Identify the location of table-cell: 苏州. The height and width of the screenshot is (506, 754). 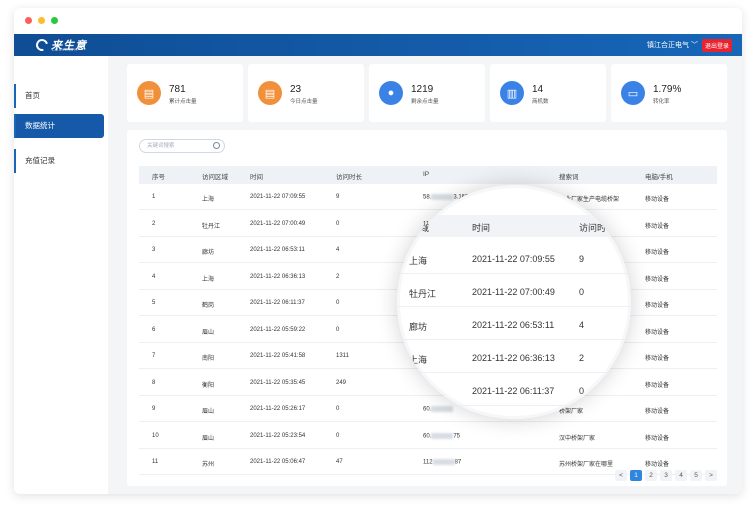
(208, 465).